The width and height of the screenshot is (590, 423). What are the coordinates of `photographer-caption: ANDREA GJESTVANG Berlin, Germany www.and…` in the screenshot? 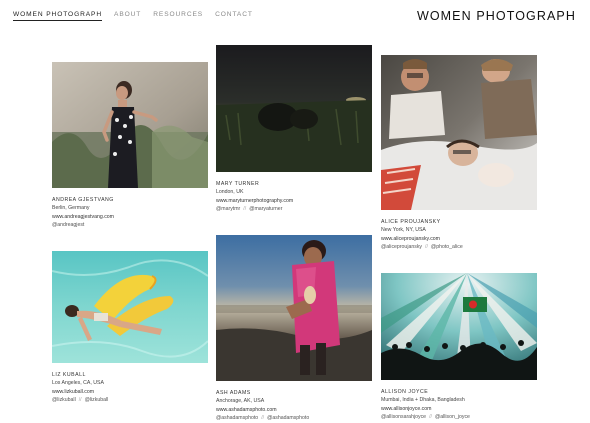 It's located at (130, 213).